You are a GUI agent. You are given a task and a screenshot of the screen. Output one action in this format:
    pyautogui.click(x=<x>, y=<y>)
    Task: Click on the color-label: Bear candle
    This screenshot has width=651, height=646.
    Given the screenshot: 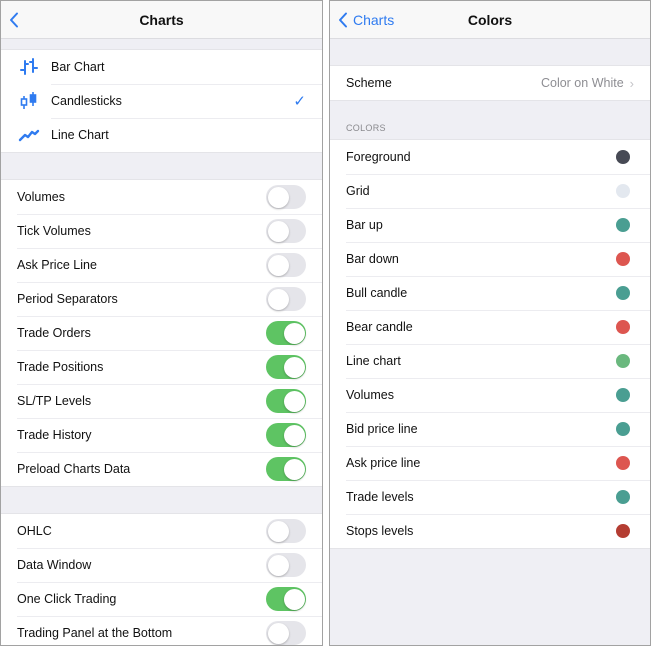 What is the action you would take?
    pyautogui.click(x=379, y=327)
    